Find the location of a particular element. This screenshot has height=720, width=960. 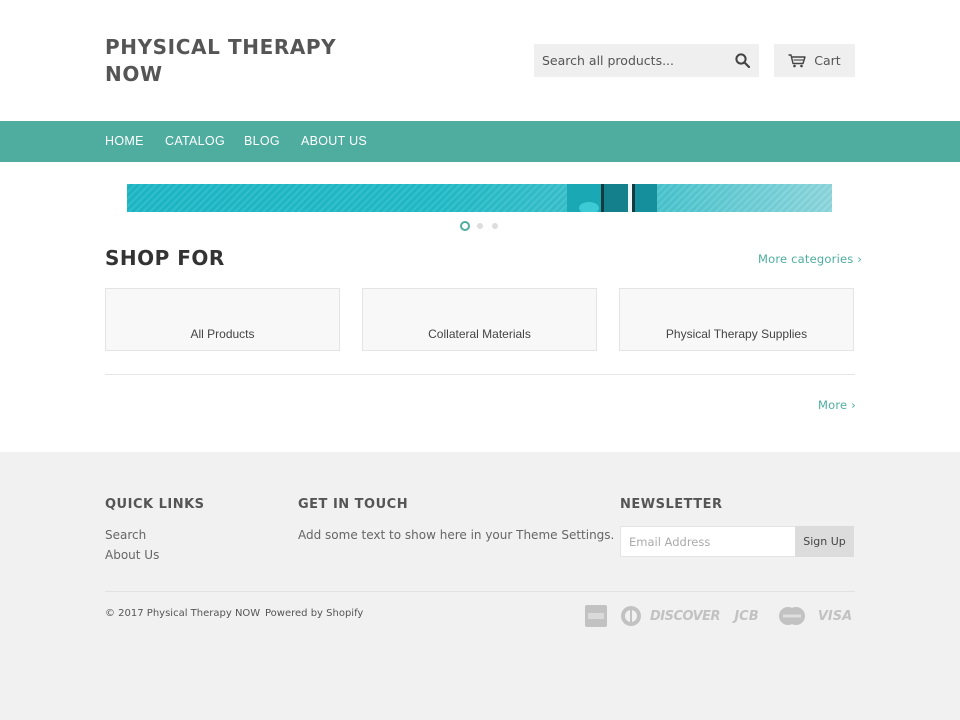

powered-by-shopify-link: Powered by Shopify is located at coordinates (314, 613).